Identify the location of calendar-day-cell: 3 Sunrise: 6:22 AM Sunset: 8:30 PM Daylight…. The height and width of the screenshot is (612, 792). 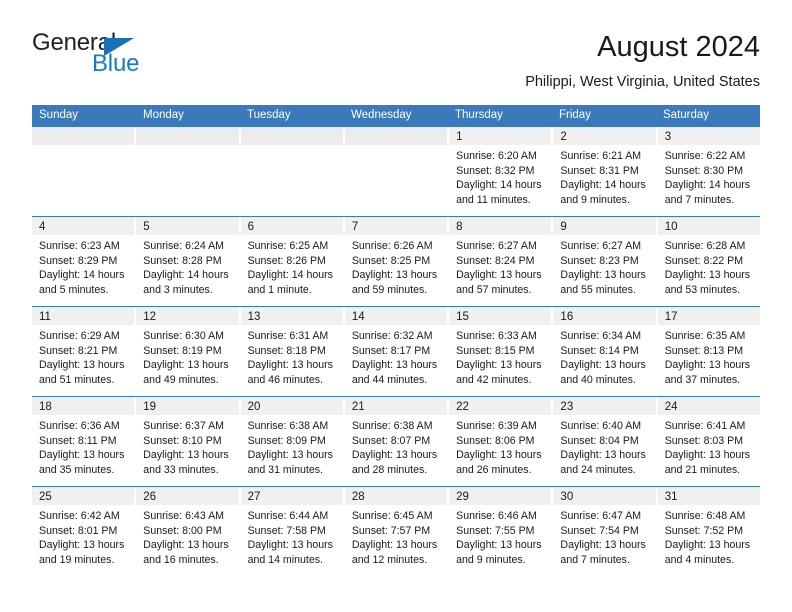
(708, 171).